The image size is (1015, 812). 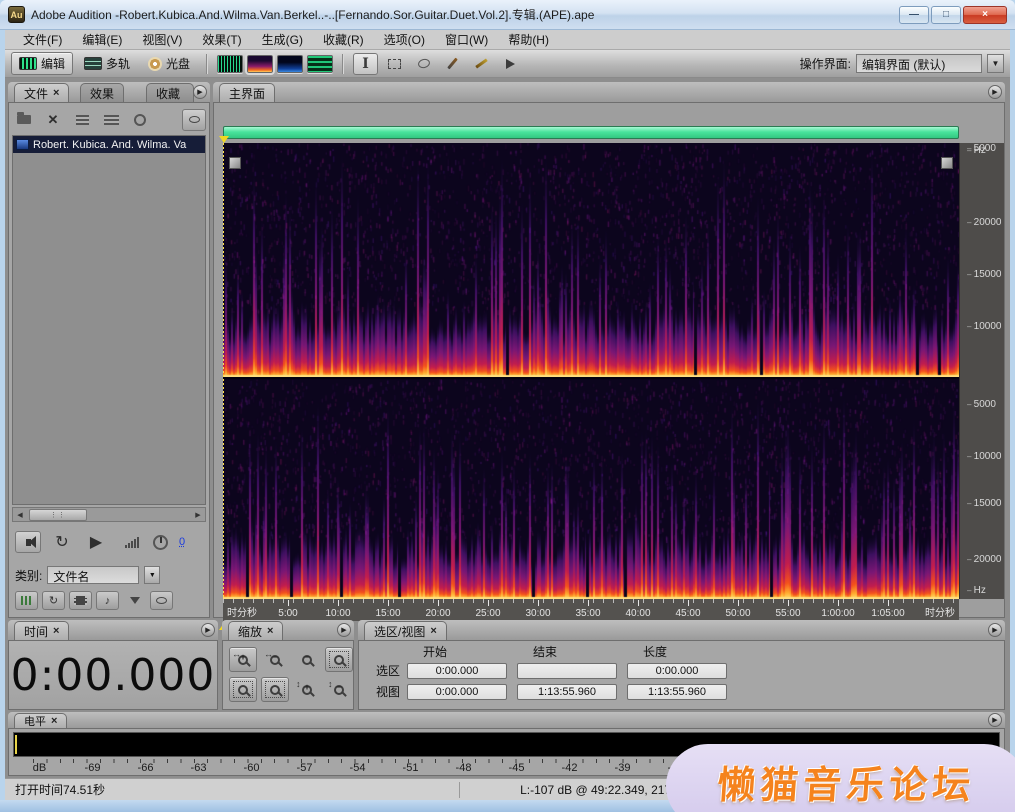 I want to click on channel-handle-right-icon, so click(x=947, y=163).